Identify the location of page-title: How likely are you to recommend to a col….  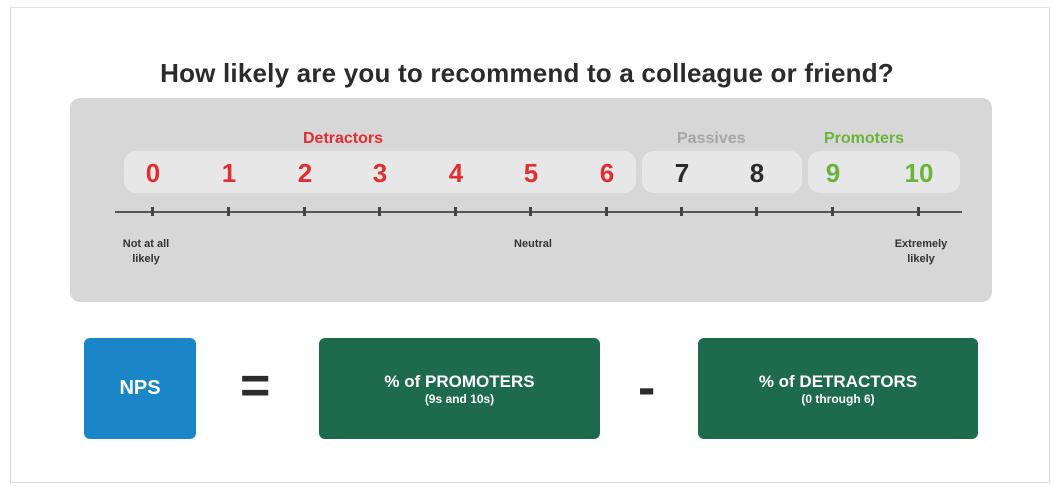
(527, 73).